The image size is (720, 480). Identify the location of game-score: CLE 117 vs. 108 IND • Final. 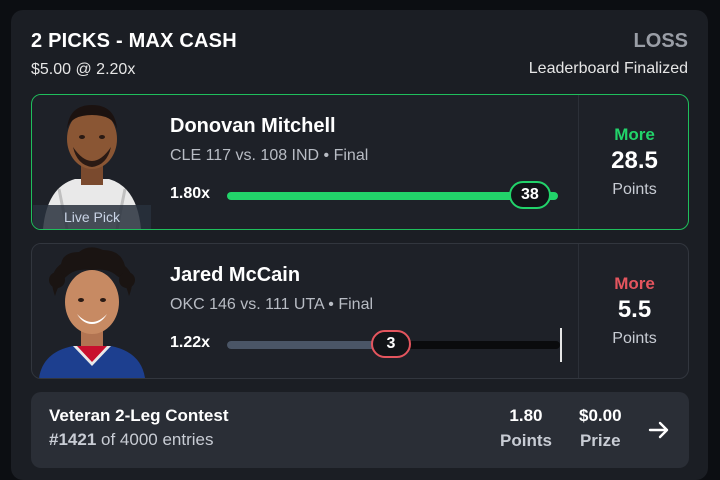
(269, 155).